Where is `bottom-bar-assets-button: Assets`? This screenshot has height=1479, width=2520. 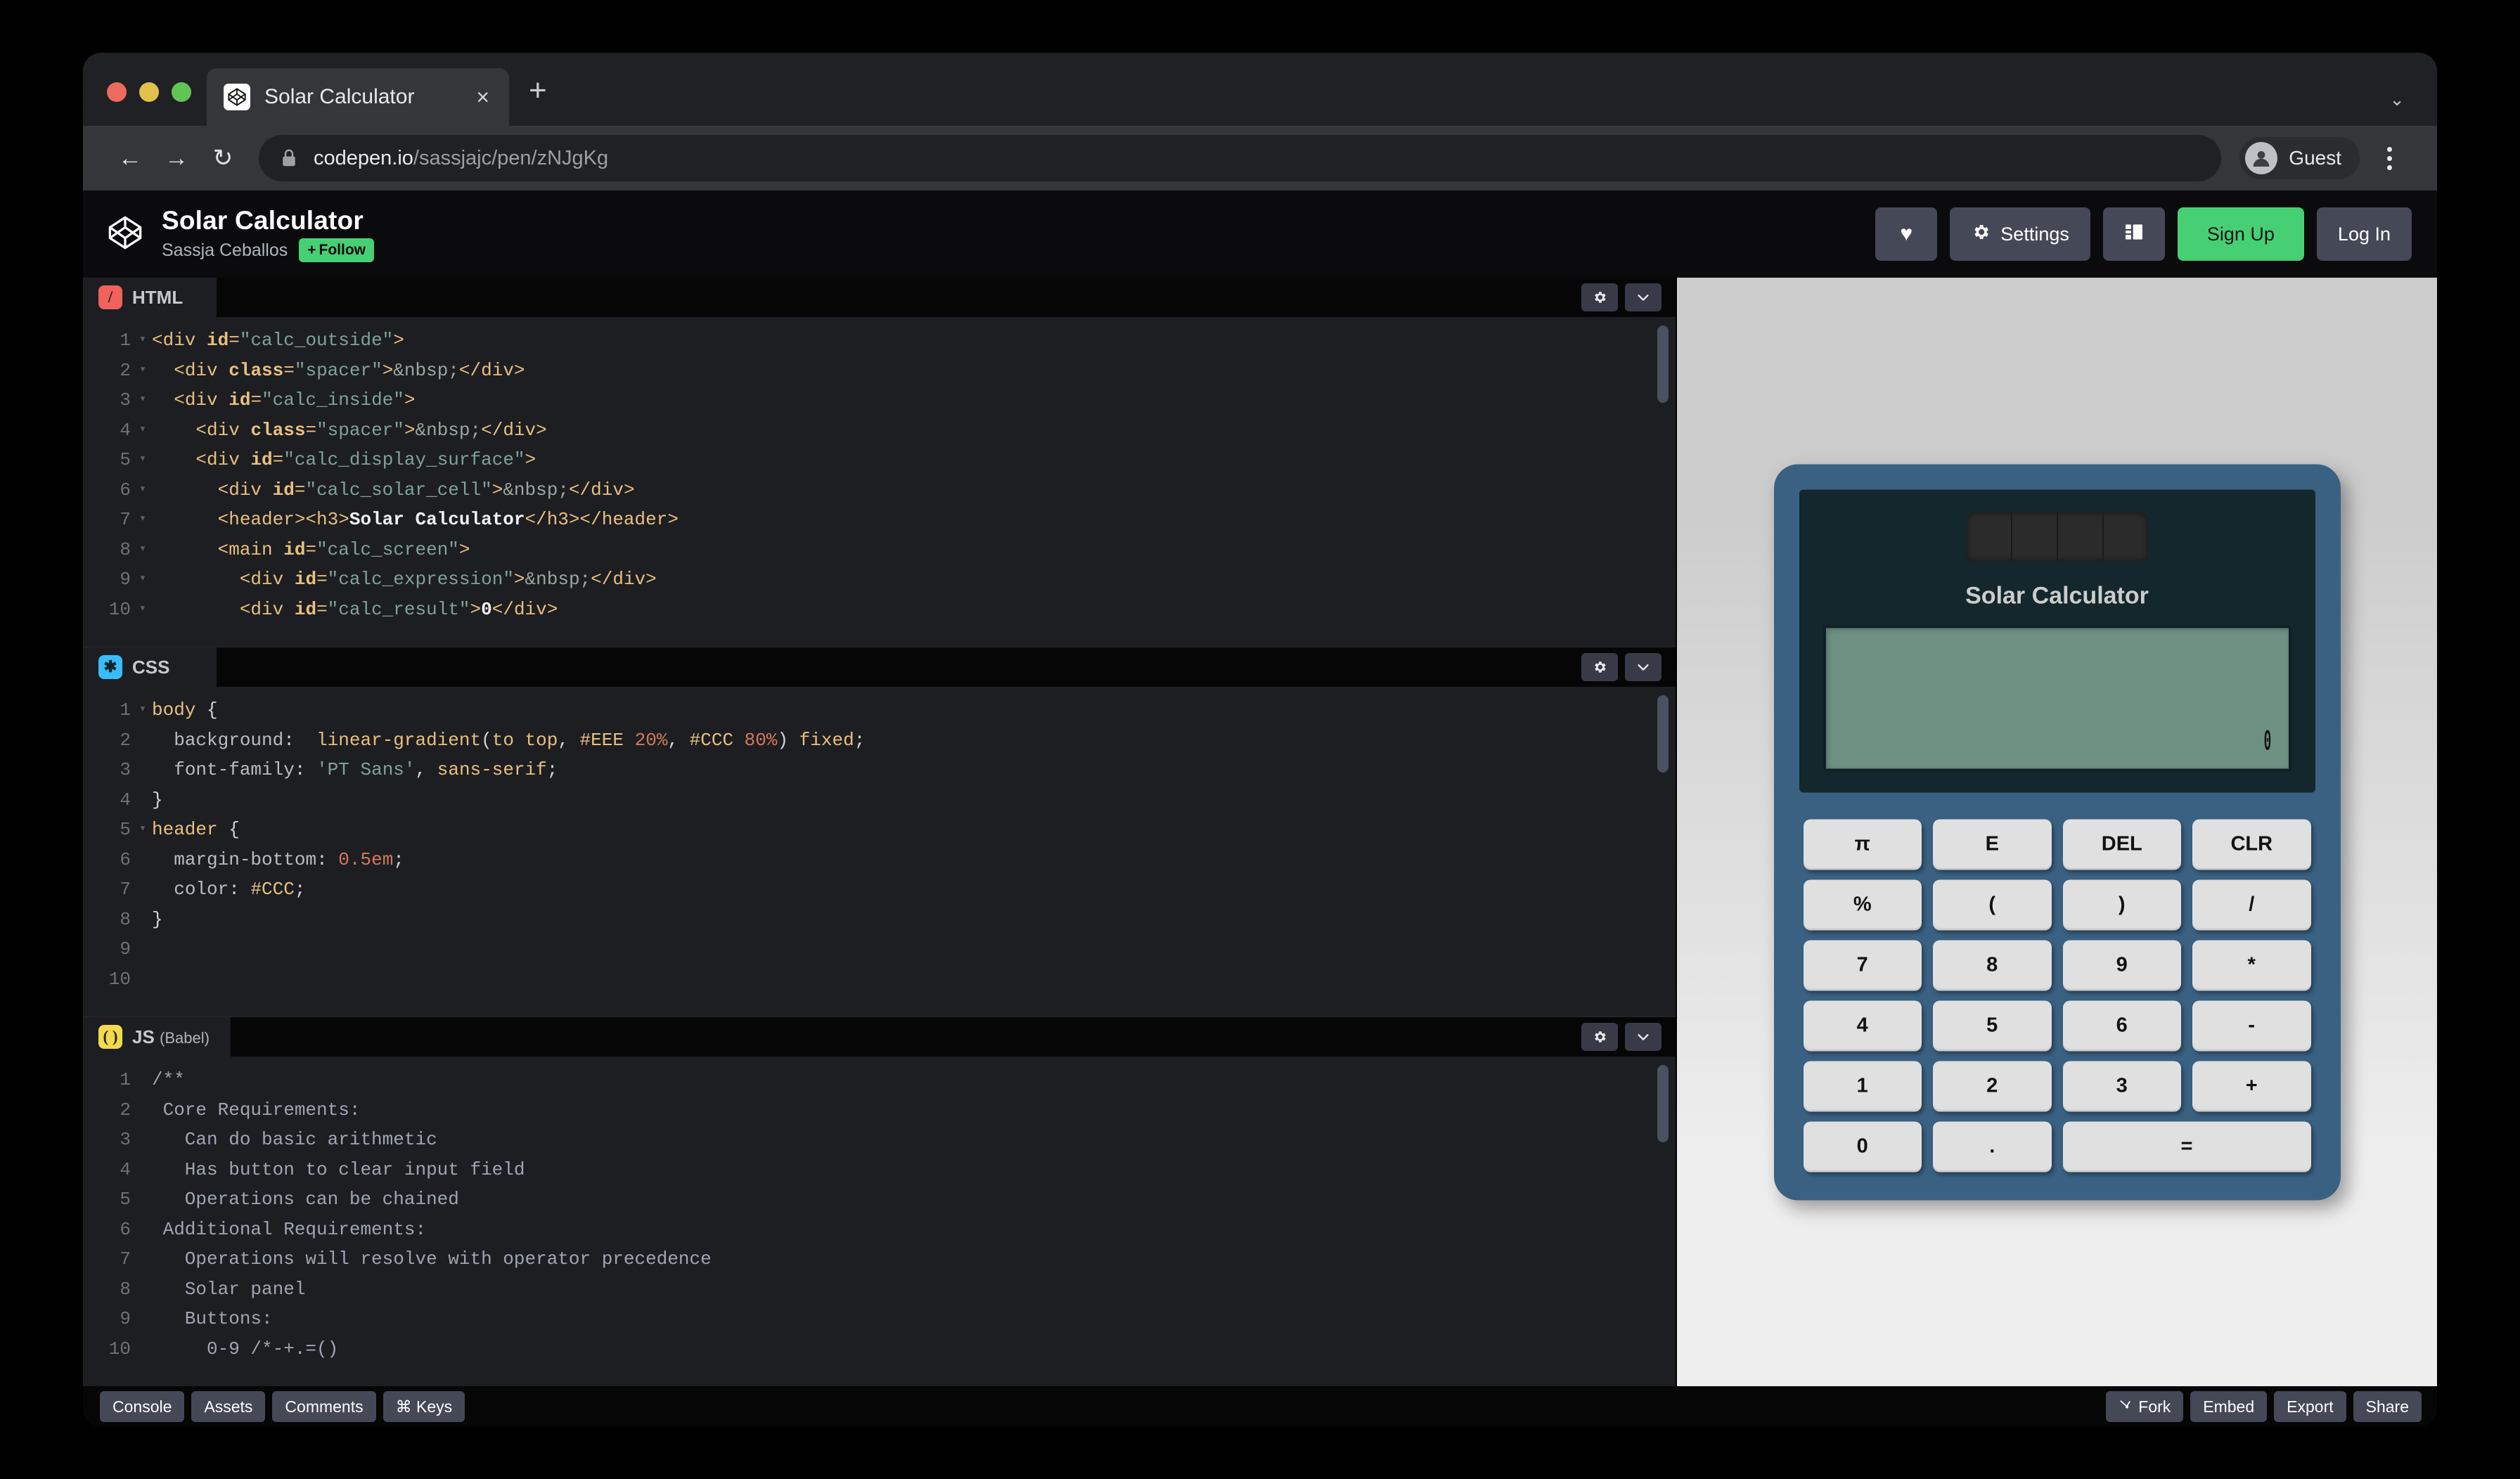
bottom-bar-assets-button: Assets is located at coordinates (229, 1406).